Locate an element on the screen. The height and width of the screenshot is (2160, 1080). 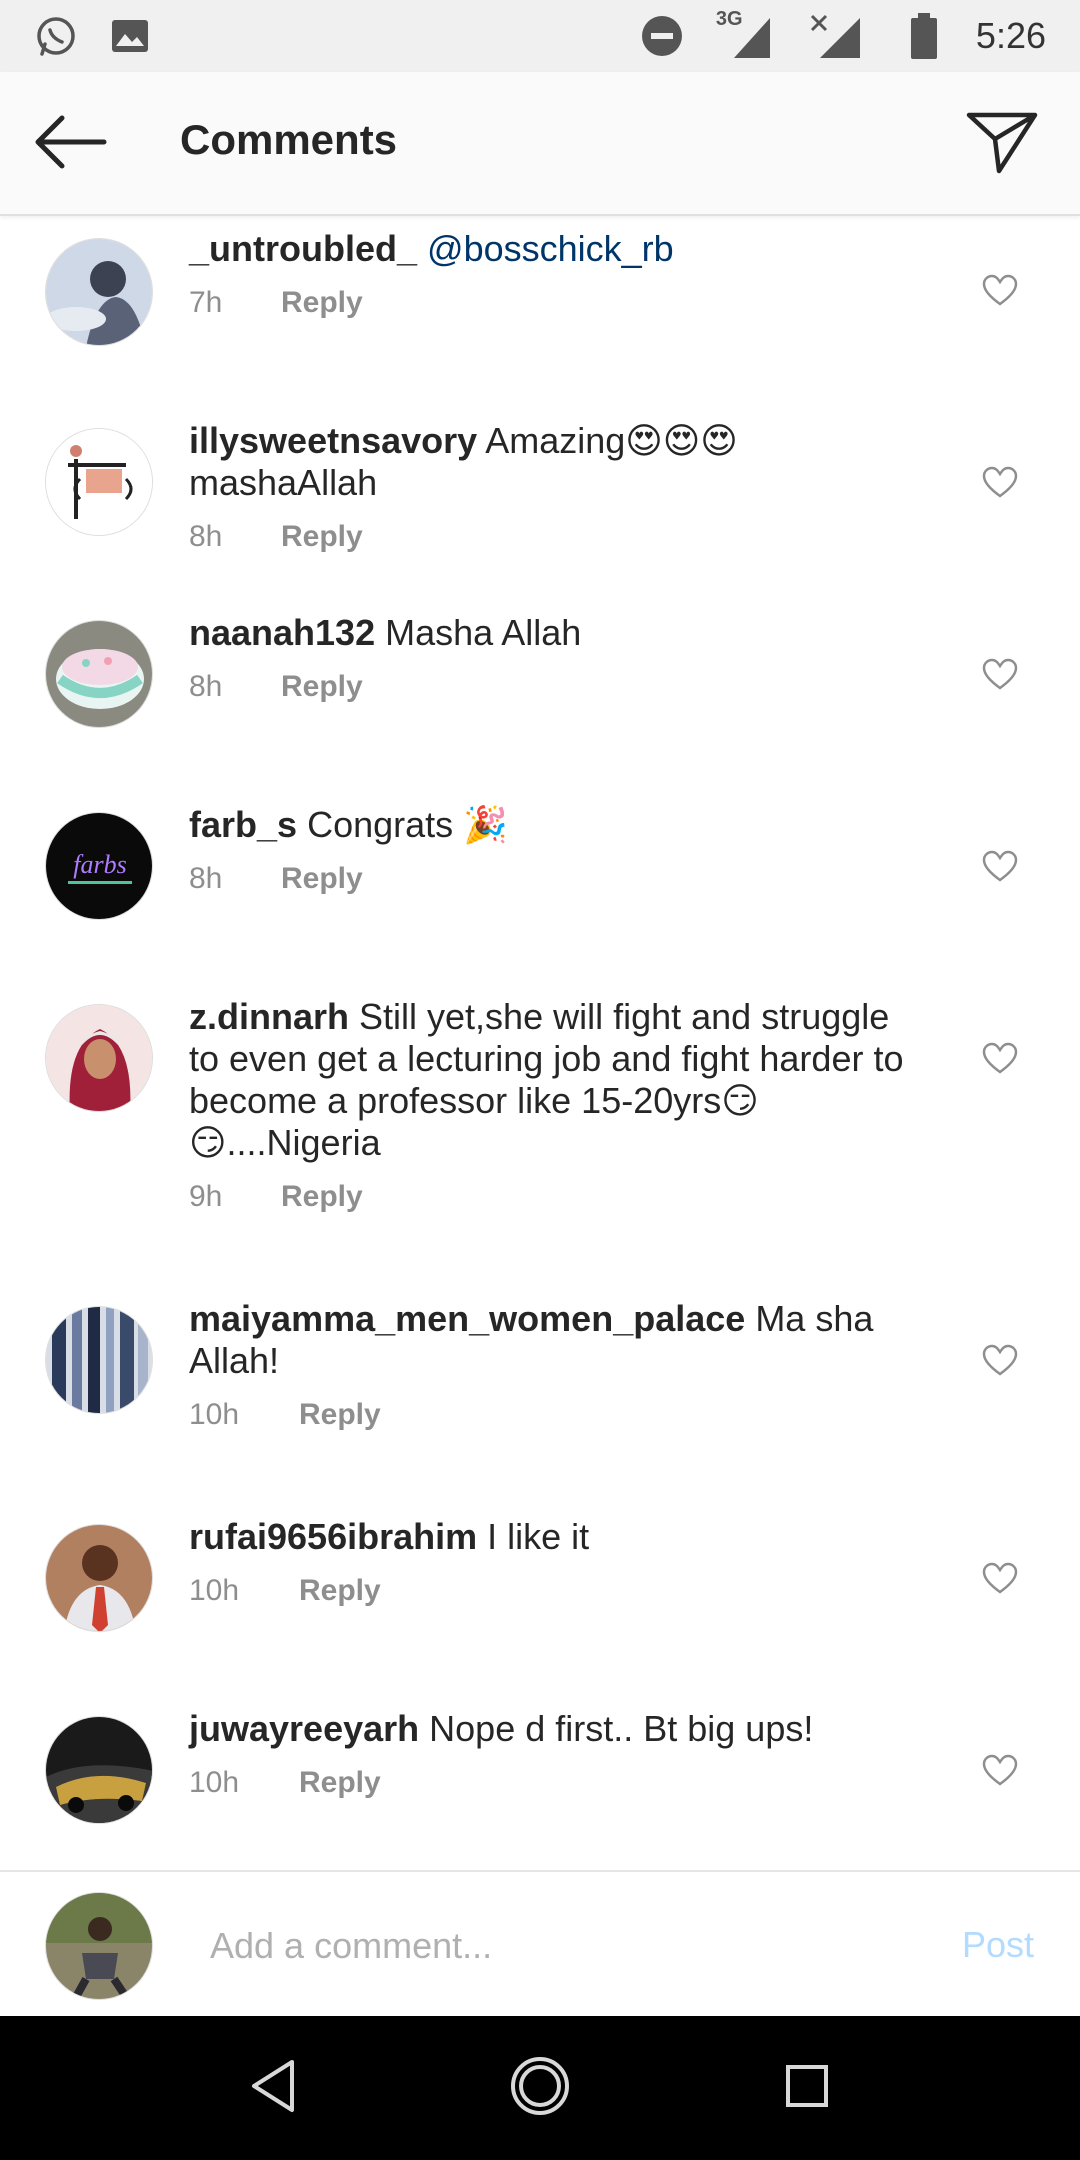
back-button is located at coordinates (70, 144).